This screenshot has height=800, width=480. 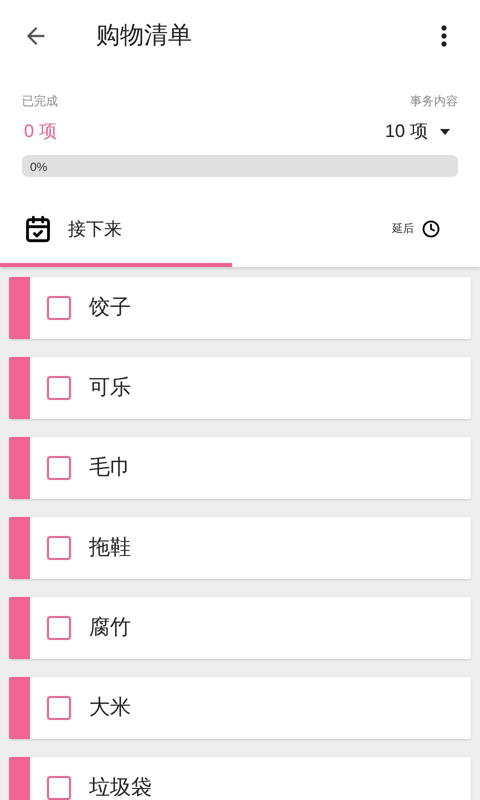 What do you see at coordinates (434, 101) in the screenshot?
I see `tasks-label: 事务内容` at bounding box center [434, 101].